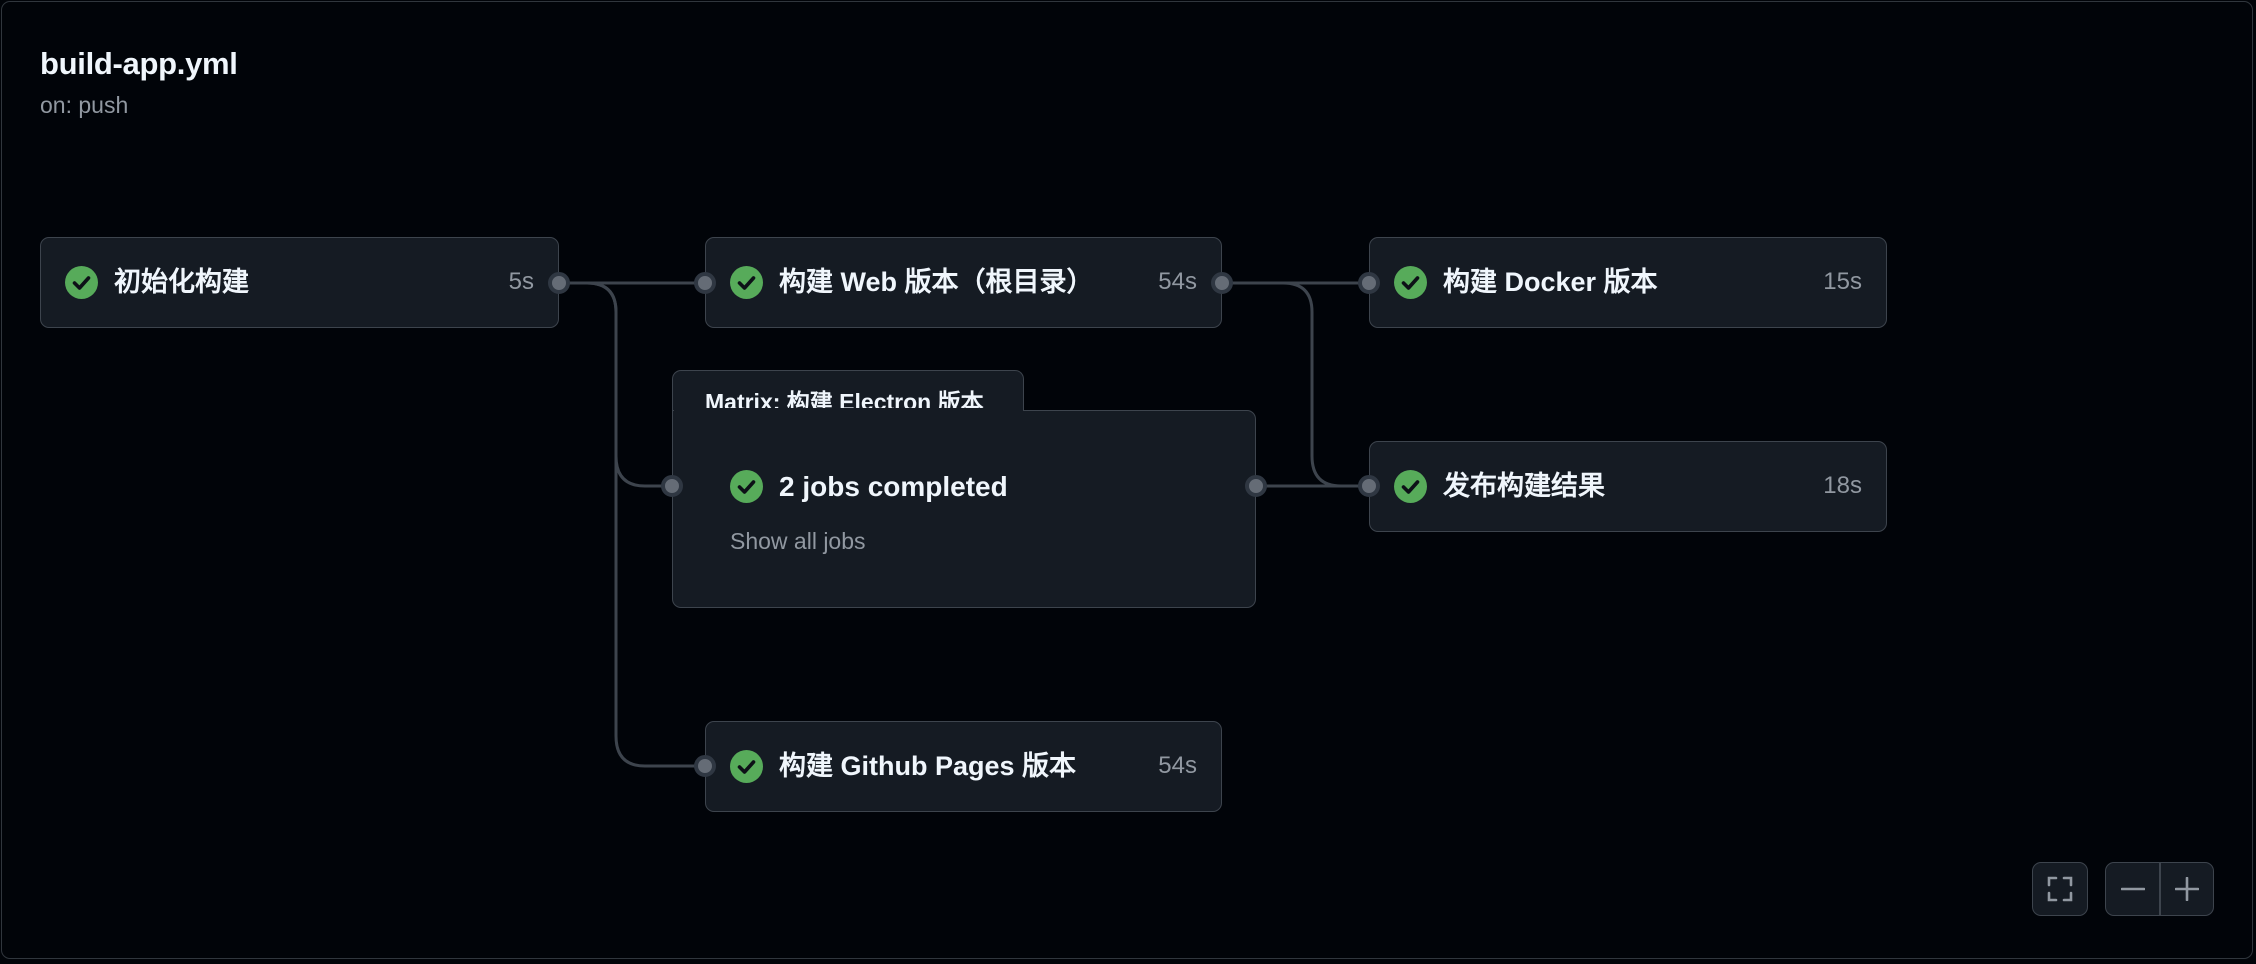 The image size is (2256, 964). I want to click on show-all-jobs-link: Show all jobs, so click(798, 541).